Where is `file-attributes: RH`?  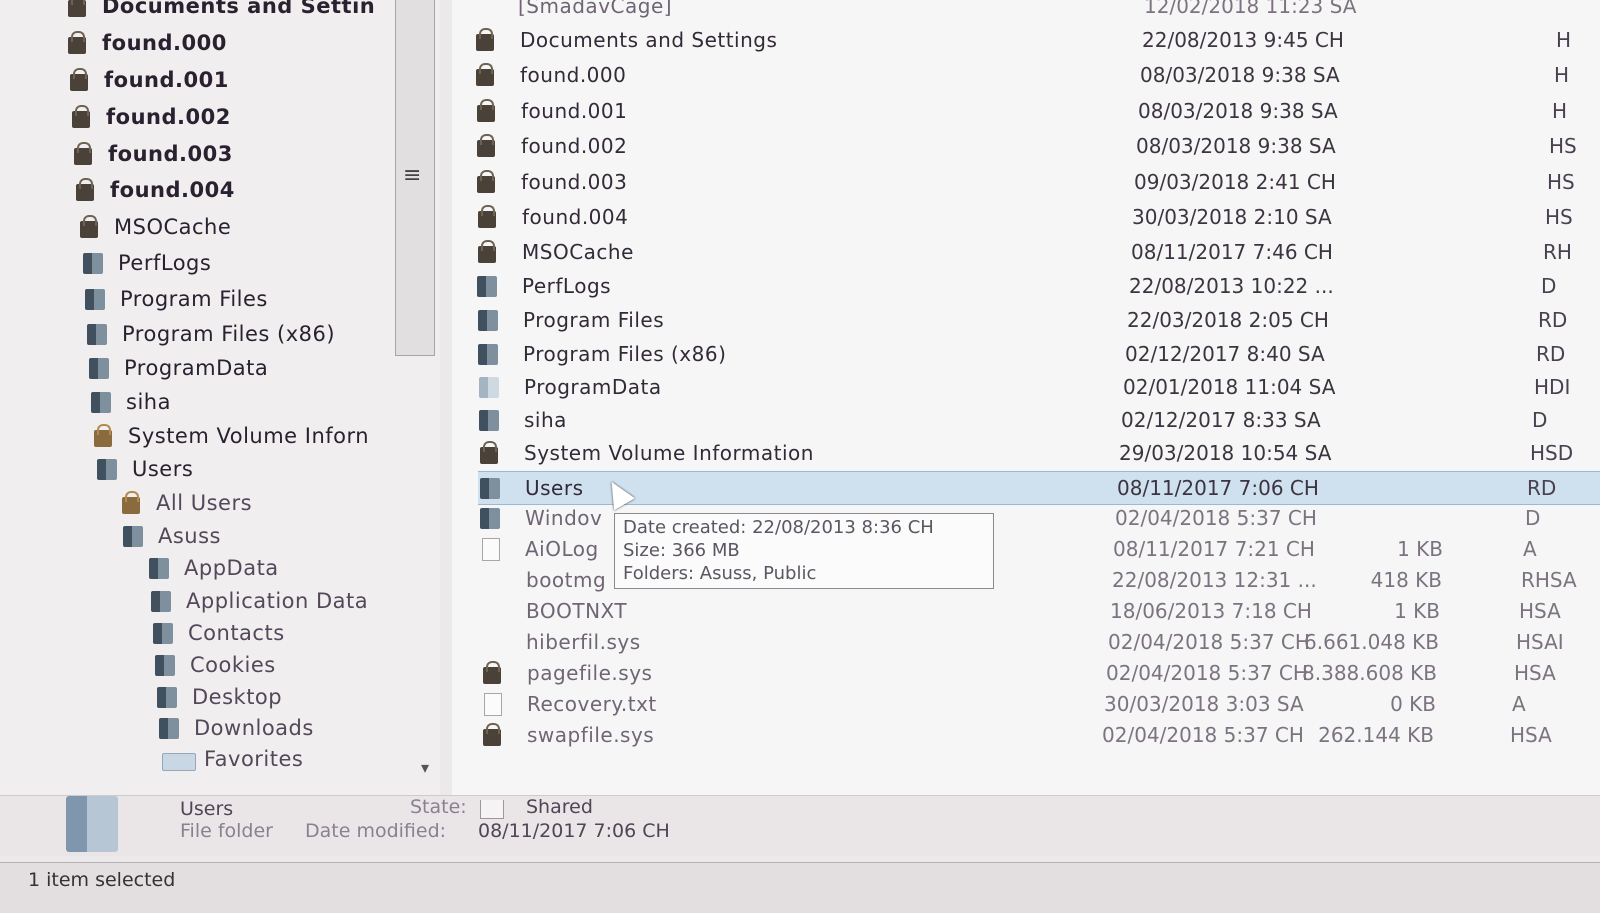
file-attributes: RH is located at coordinates (1557, 252).